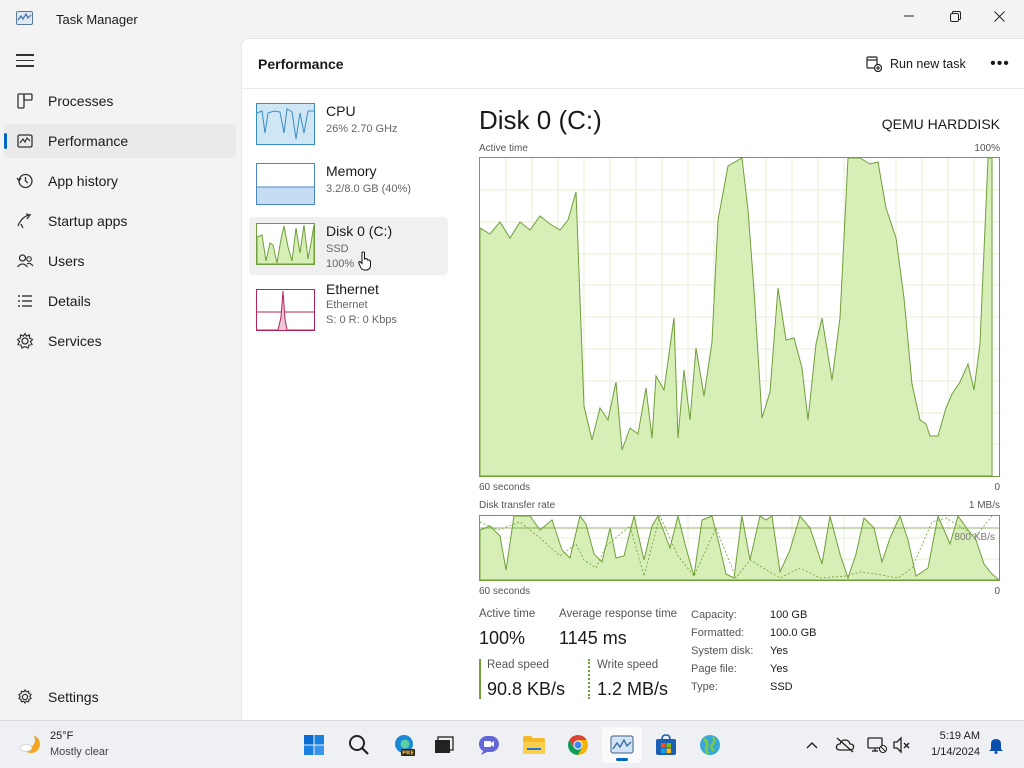 Image resolution: width=1024 pixels, height=768 pixels. I want to click on nav-item-performance: Performance, so click(120, 141).